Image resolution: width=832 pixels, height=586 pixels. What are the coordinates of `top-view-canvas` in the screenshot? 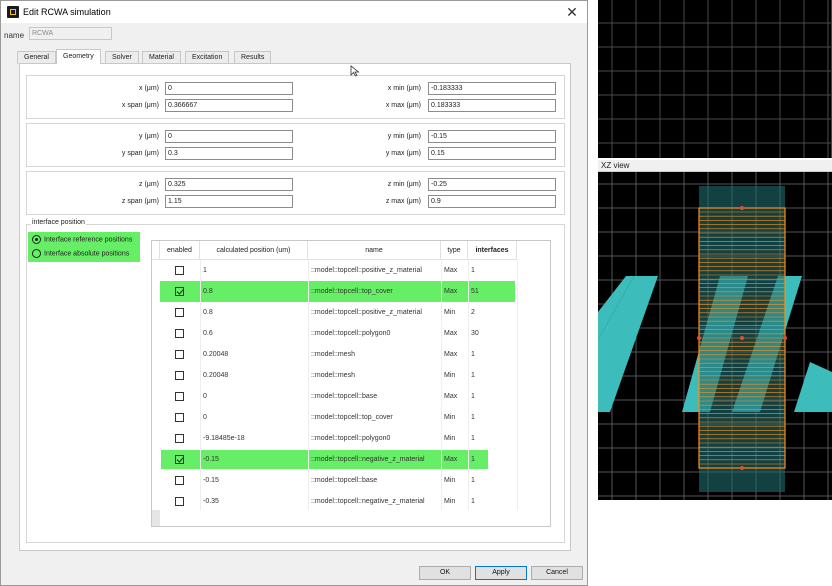 It's located at (715, 79).